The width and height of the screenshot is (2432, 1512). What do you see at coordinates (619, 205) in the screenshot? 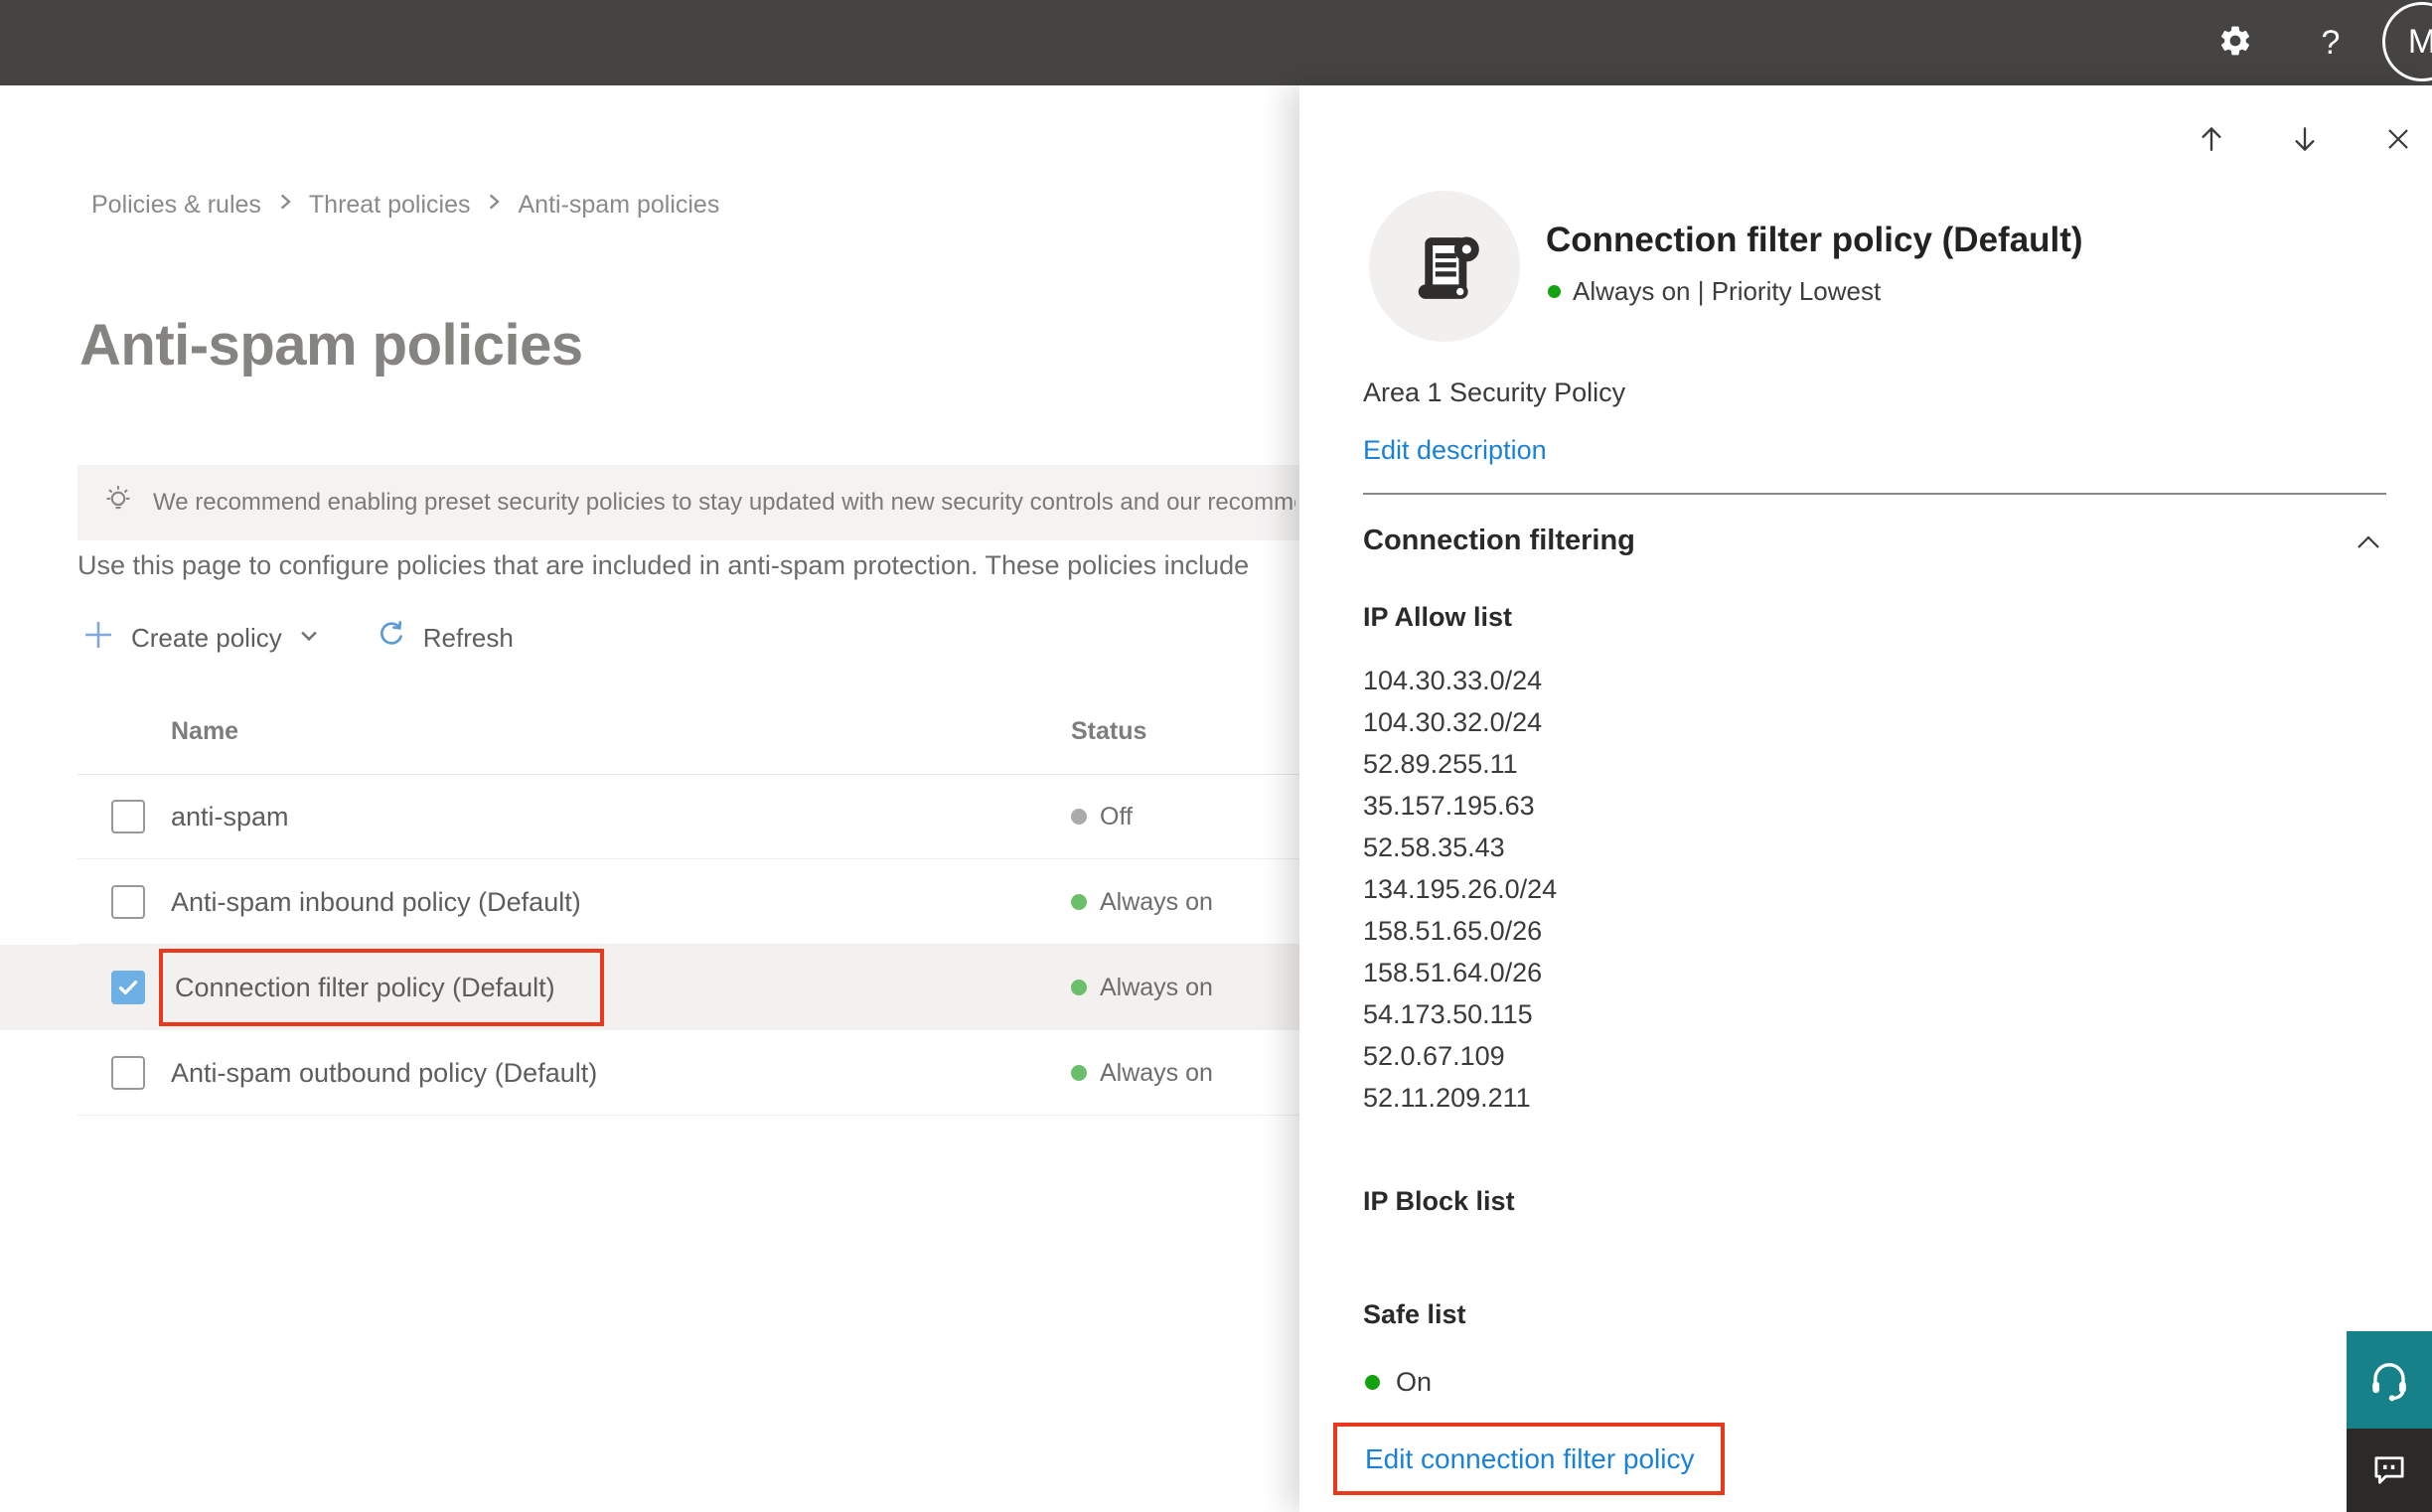
I see `breadcrumb-current-page: Anti-spam policies` at bounding box center [619, 205].